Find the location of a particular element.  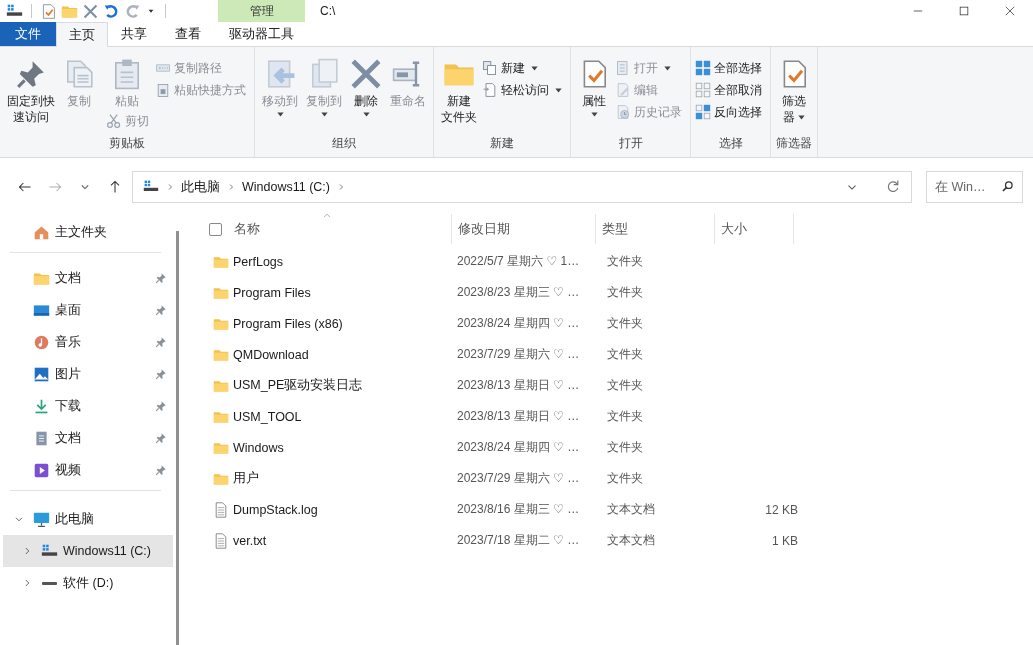

nav-item: 下载 is located at coordinates (68, 406).